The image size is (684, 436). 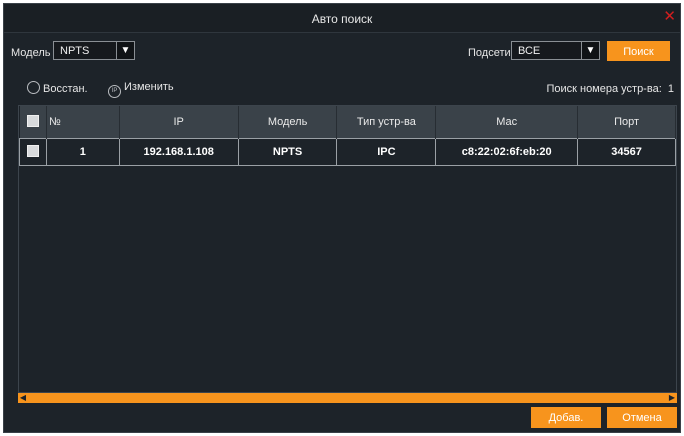 What do you see at coordinates (33, 87) in the screenshot?
I see `refresh-icon` at bounding box center [33, 87].